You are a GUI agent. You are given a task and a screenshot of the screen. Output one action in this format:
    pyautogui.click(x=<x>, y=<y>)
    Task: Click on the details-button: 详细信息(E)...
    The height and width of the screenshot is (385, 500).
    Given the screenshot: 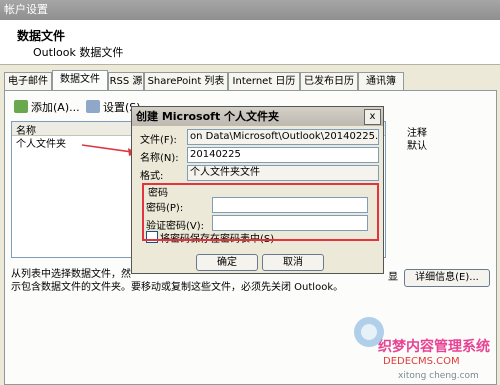 What is the action you would take?
    pyautogui.click(x=447, y=278)
    